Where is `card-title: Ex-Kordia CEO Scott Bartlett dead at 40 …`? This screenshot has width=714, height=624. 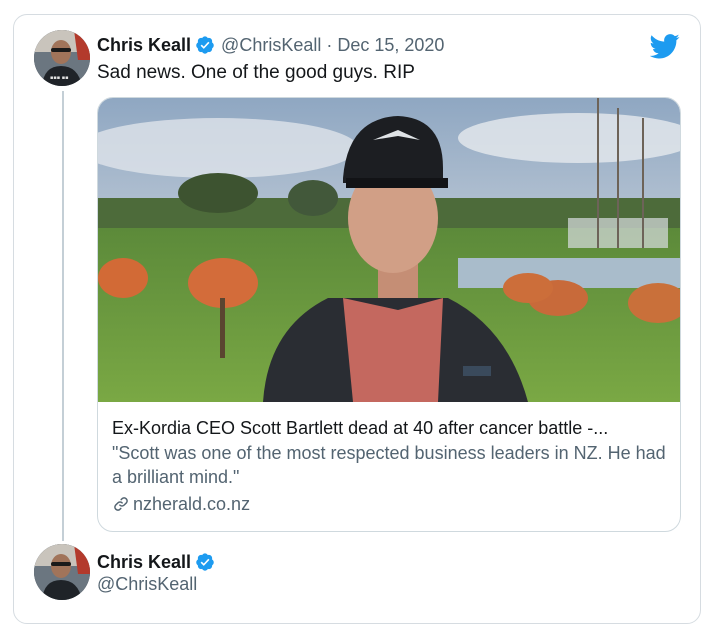 card-title: Ex-Kordia CEO Scott Bartlett dead at 40 … is located at coordinates (389, 428).